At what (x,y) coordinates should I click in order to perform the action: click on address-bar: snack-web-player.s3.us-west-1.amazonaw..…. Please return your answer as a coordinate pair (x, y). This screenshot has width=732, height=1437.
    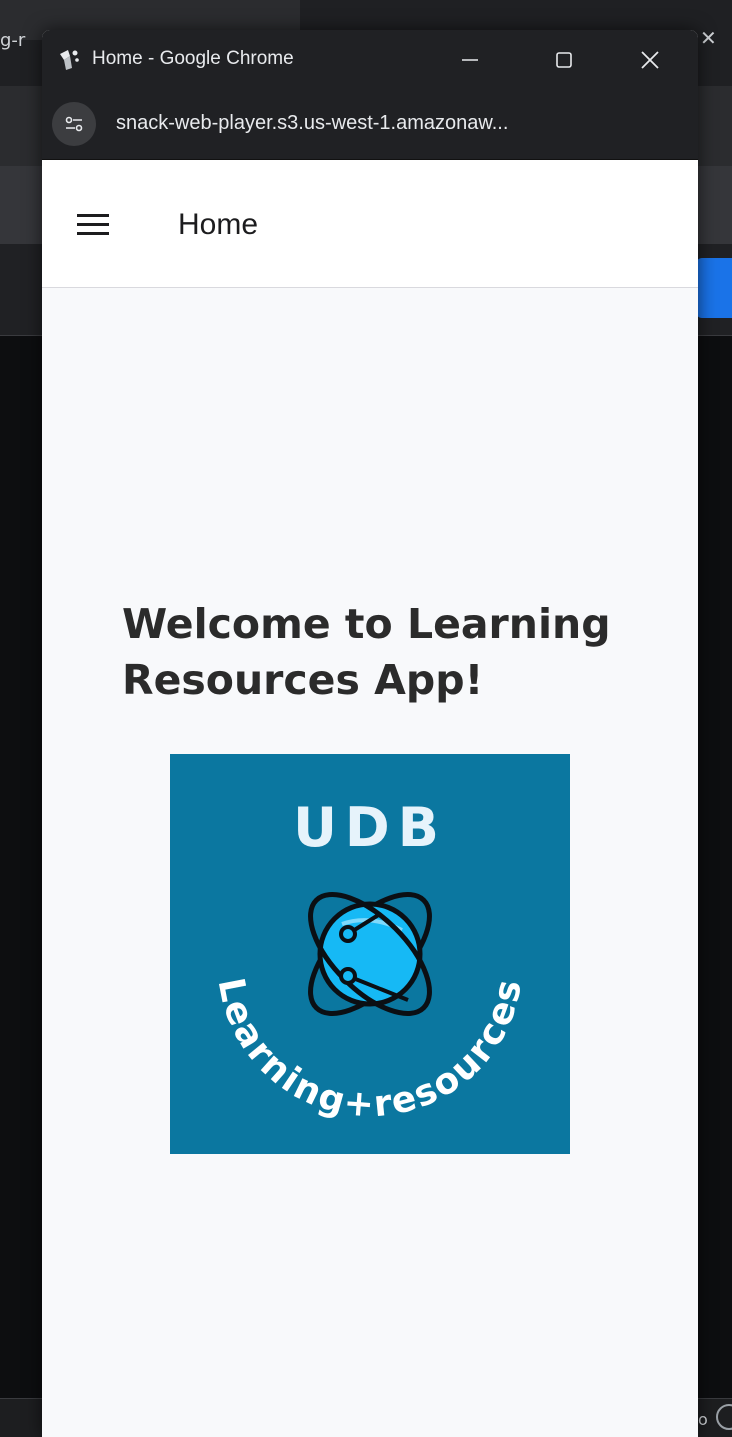
    Looking at the image, I should click on (370, 124).